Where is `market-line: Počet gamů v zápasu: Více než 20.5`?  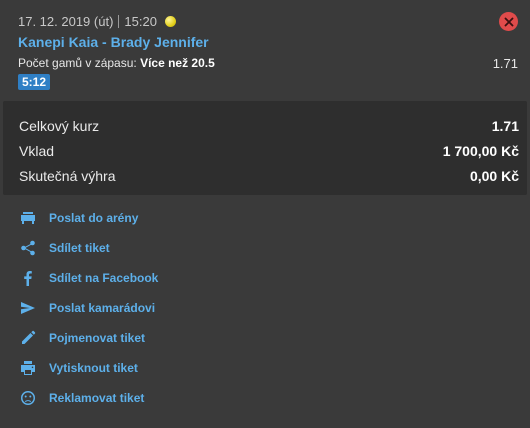 market-line: Počet gamů v zápasu: Více než 20.5 is located at coordinates (116, 63).